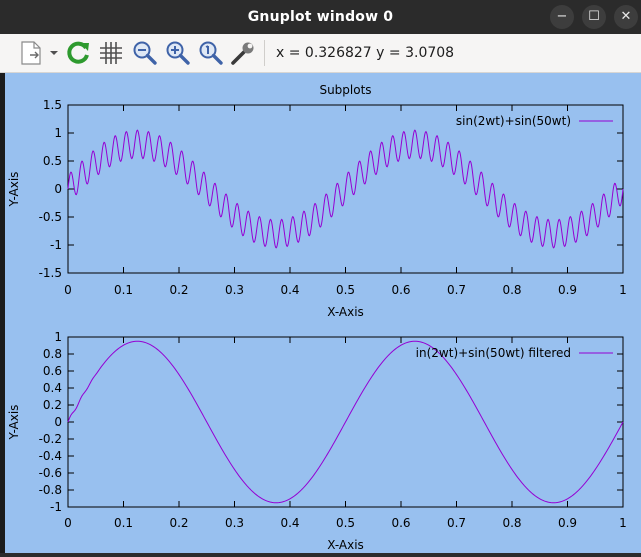 The width and height of the screenshot is (641, 557). What do you see at coordinates (52, 388) in the screenshot?
I see `y-tick-label: 0.4` at bounding box center [52, 388].